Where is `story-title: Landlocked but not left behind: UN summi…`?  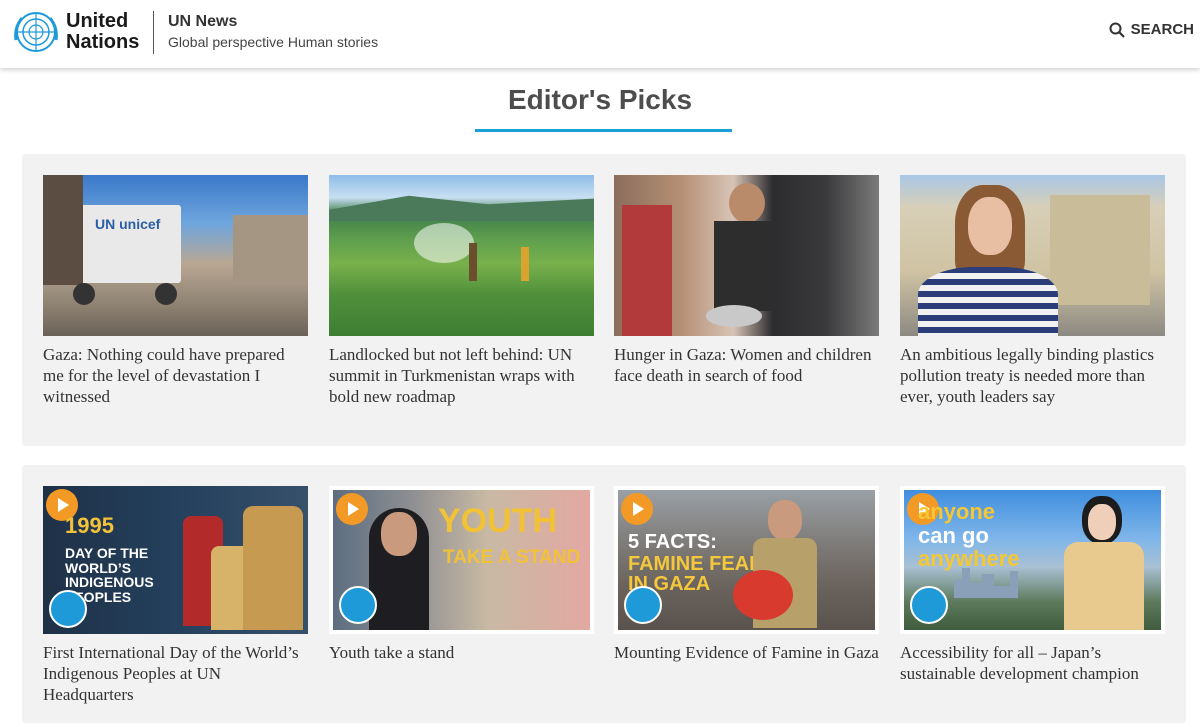
story-title: Landlocked but not left behind: UN summi… is located at coordinates (461, 375).